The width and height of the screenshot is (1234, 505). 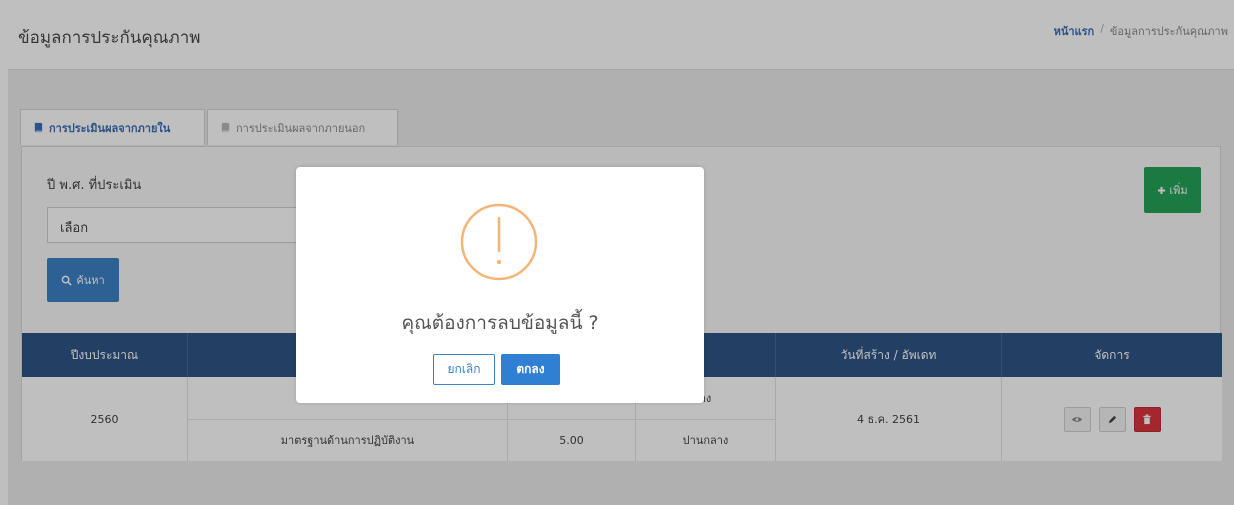 What do you see at coordinates (530, 369) in the screenshot?
I see `confirm-button: ตกลง` at bounding box center [530, 369].